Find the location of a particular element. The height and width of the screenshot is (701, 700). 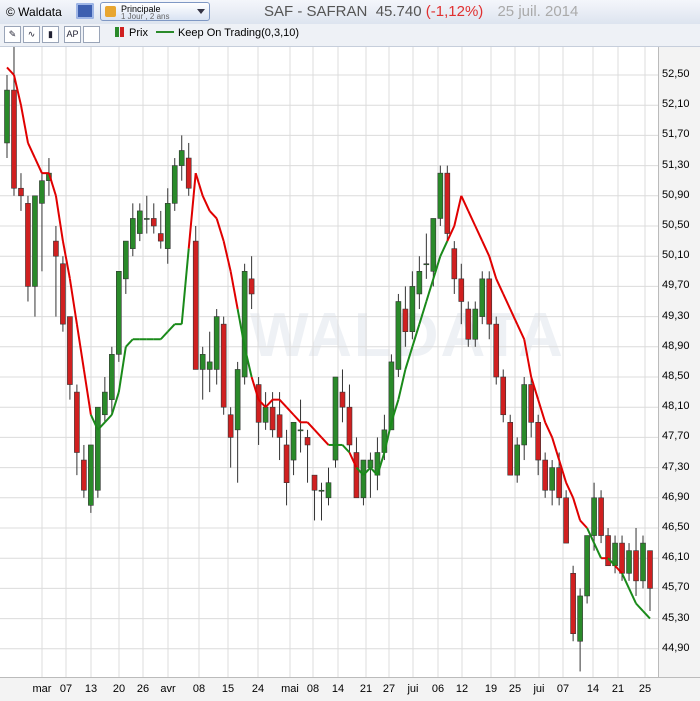

y-tick-label: 52,10 is located at coordinates (676, 104).